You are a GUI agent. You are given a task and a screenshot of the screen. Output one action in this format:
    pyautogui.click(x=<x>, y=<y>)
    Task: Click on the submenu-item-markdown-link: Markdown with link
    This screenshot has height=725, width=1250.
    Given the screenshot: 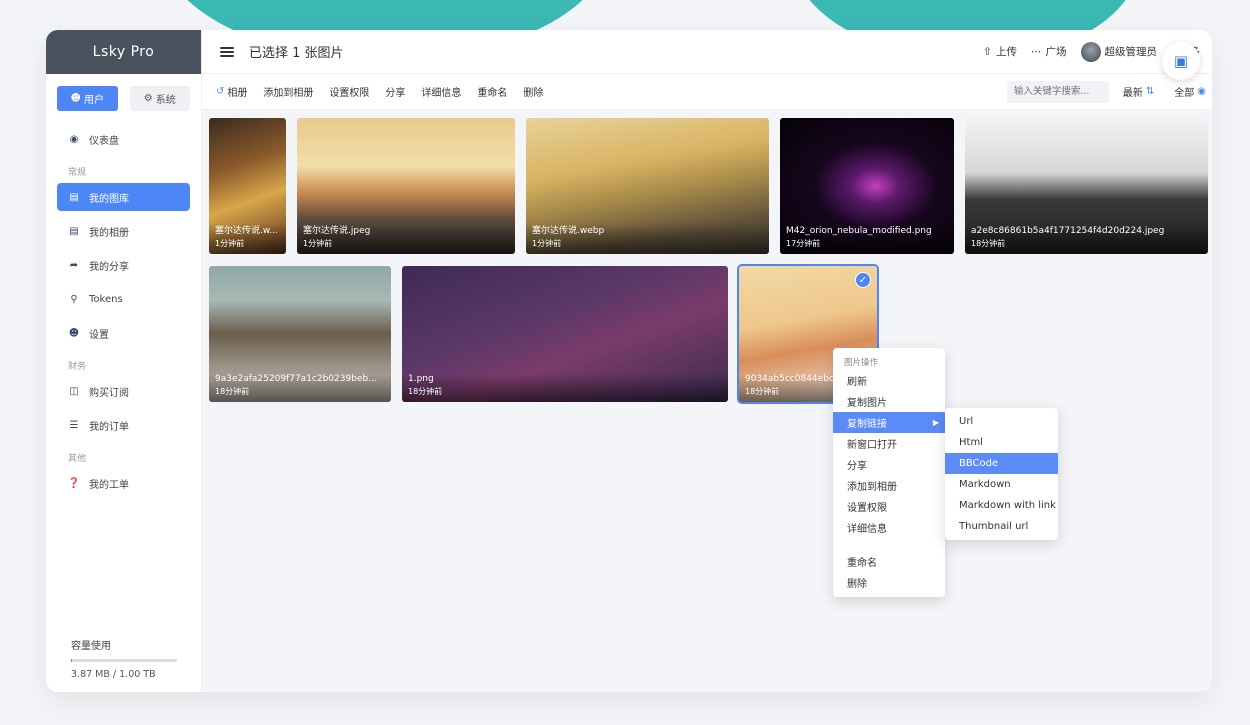 What is the action you would take?
    pyautogui.click(x=1001, y=505)
    